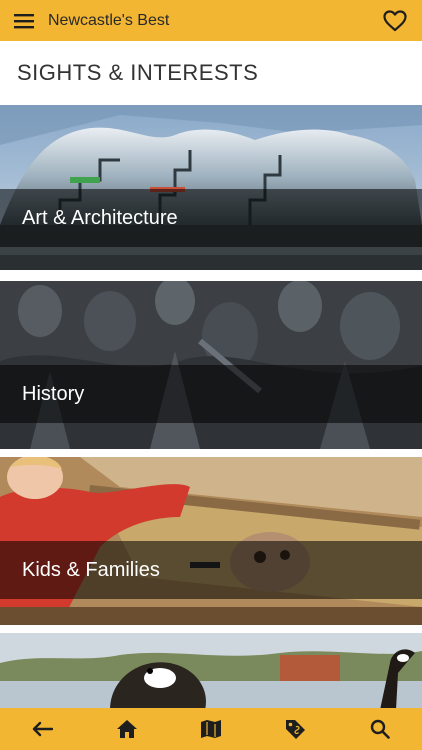 This screenshot has width=422, height=750. I want to click on map-button, so click(211, 729).